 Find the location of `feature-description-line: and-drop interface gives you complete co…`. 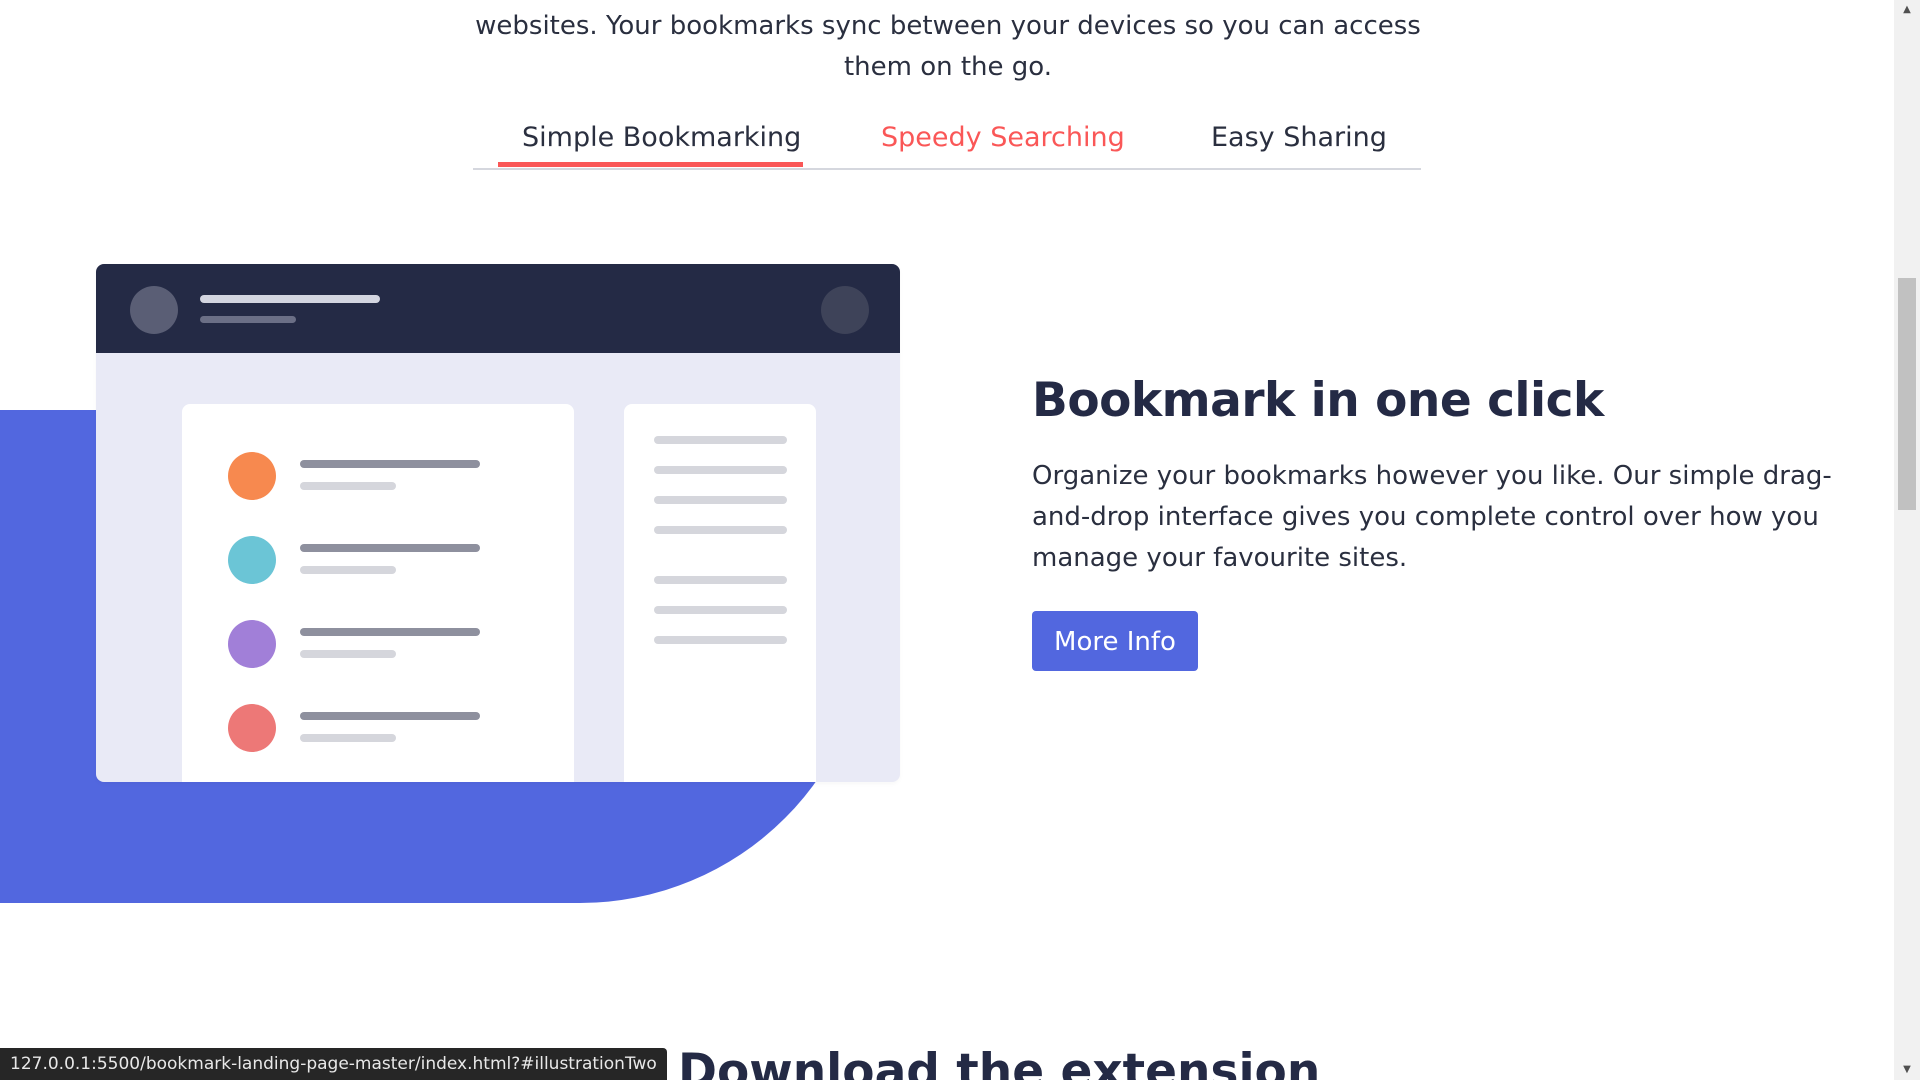

feature-description-line: and-drop interface gives you complete co… is located at coordinates (1425, 517).